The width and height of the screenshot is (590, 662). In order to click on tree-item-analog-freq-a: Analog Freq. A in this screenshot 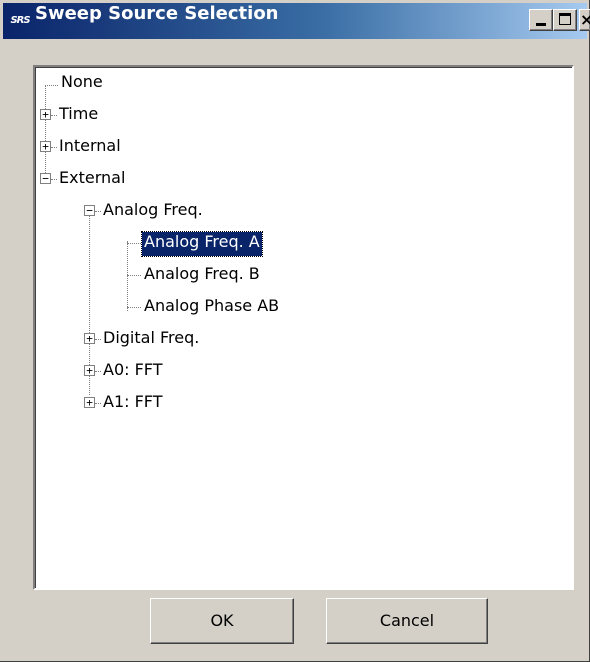, I will do `click(215, 243)`.